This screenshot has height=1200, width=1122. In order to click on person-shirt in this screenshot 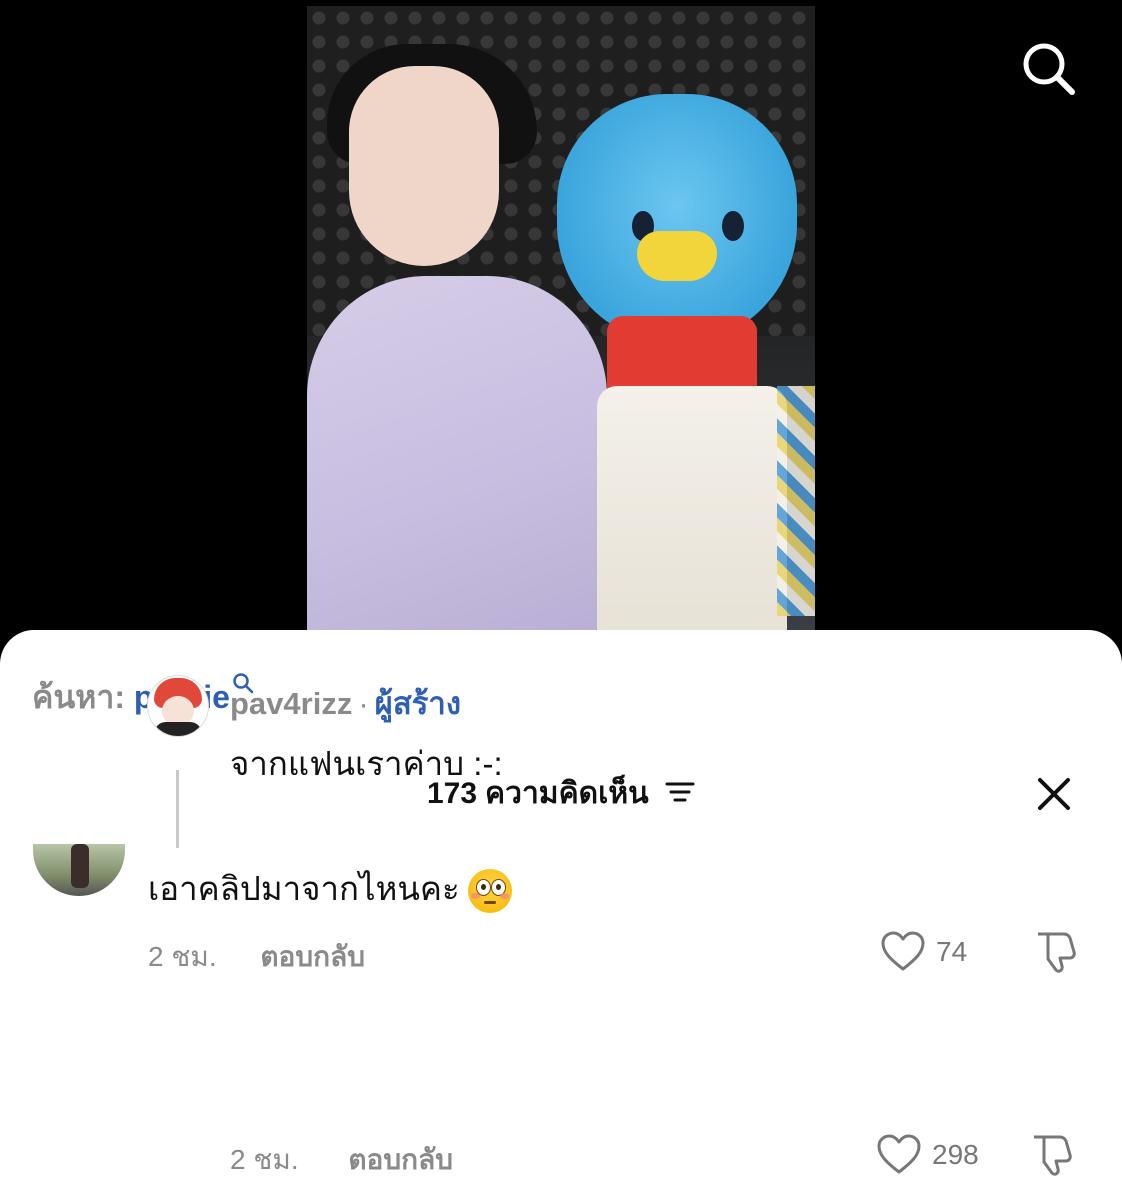, I will do `click(457, 453)`.